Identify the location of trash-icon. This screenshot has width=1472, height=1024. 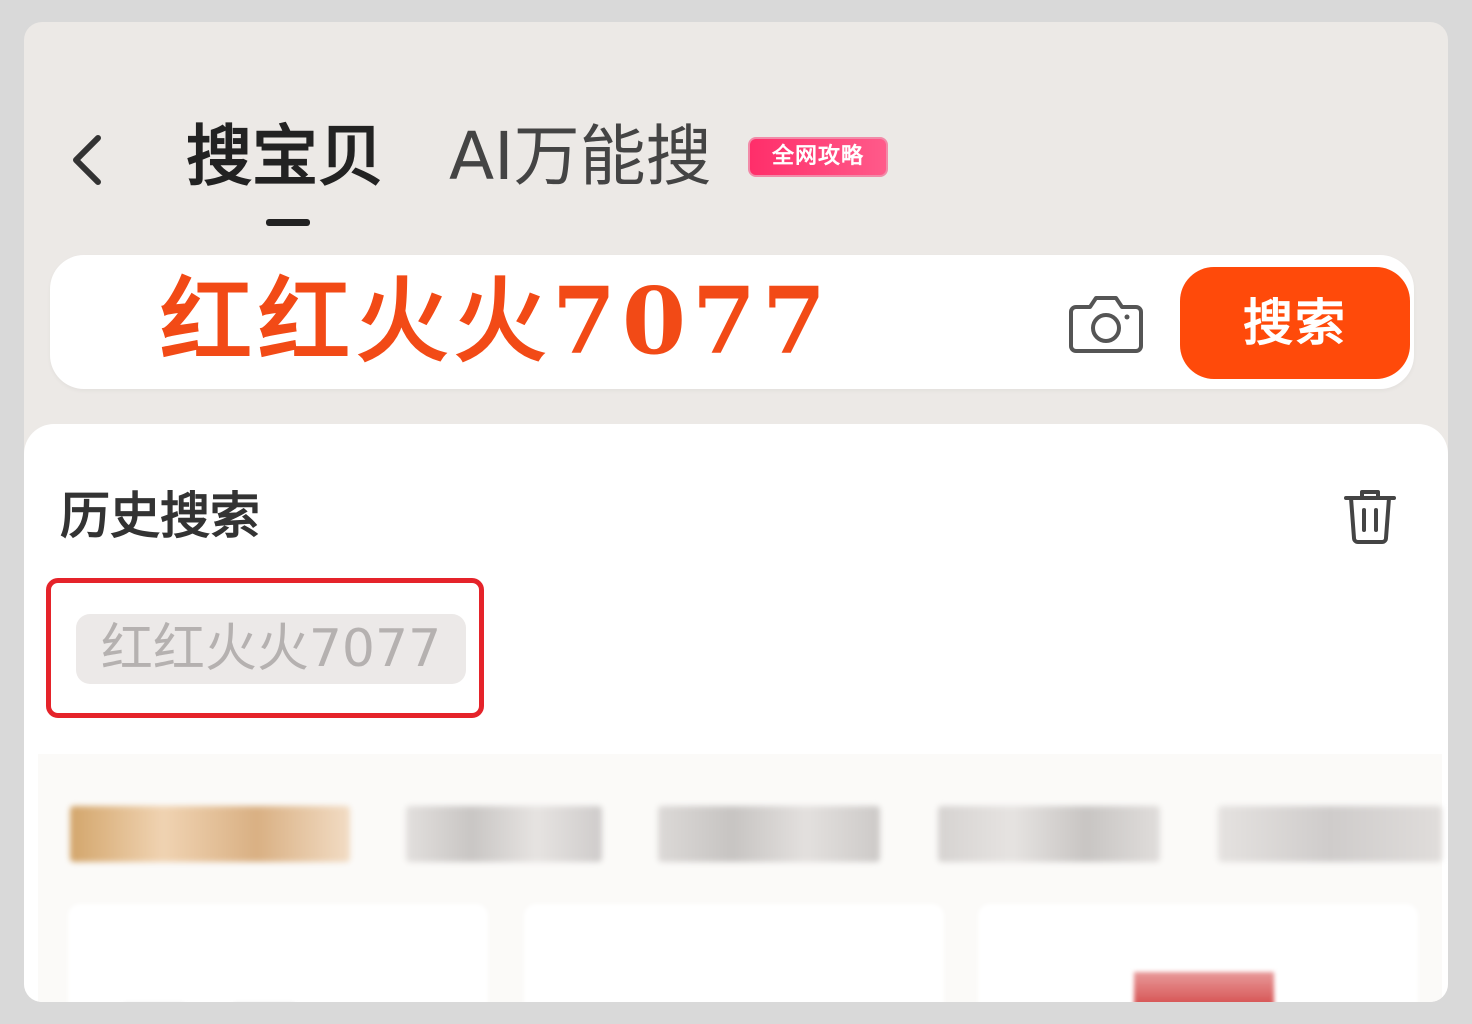
(1370, 514).